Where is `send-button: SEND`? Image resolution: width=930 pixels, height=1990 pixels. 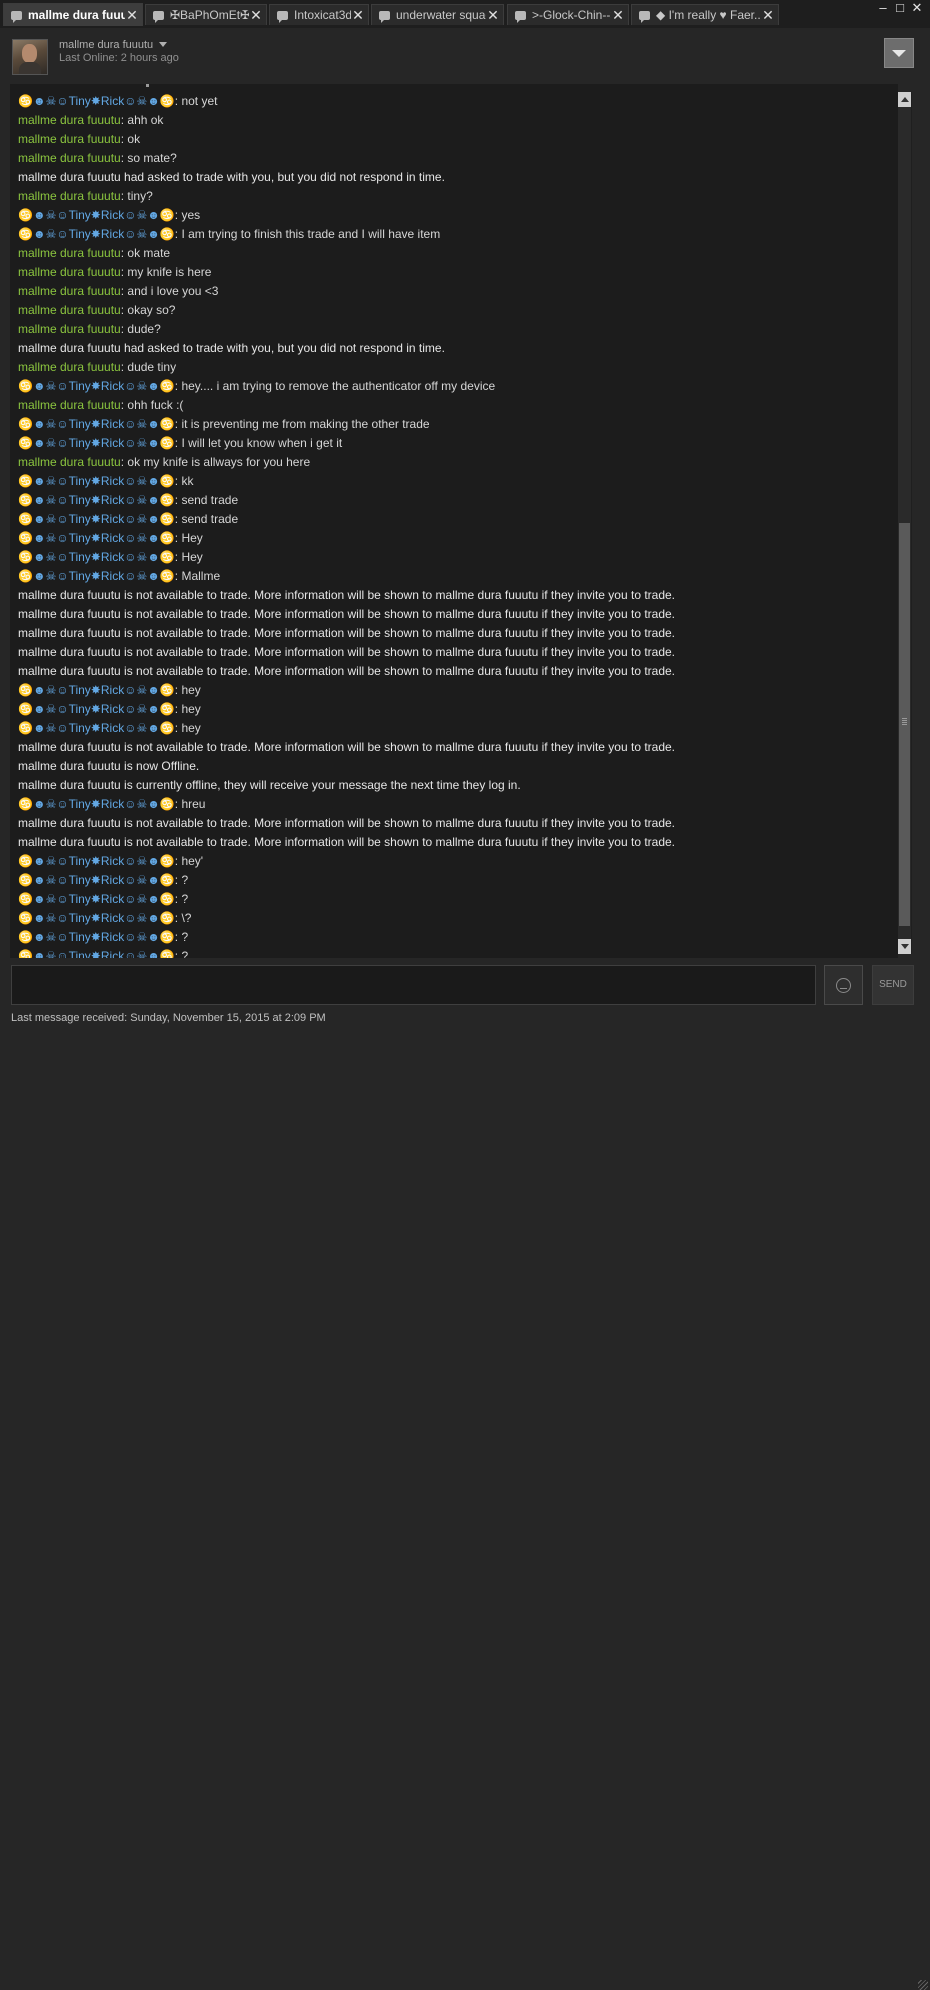 send-button: SEND is located at coordinates (893, 985).